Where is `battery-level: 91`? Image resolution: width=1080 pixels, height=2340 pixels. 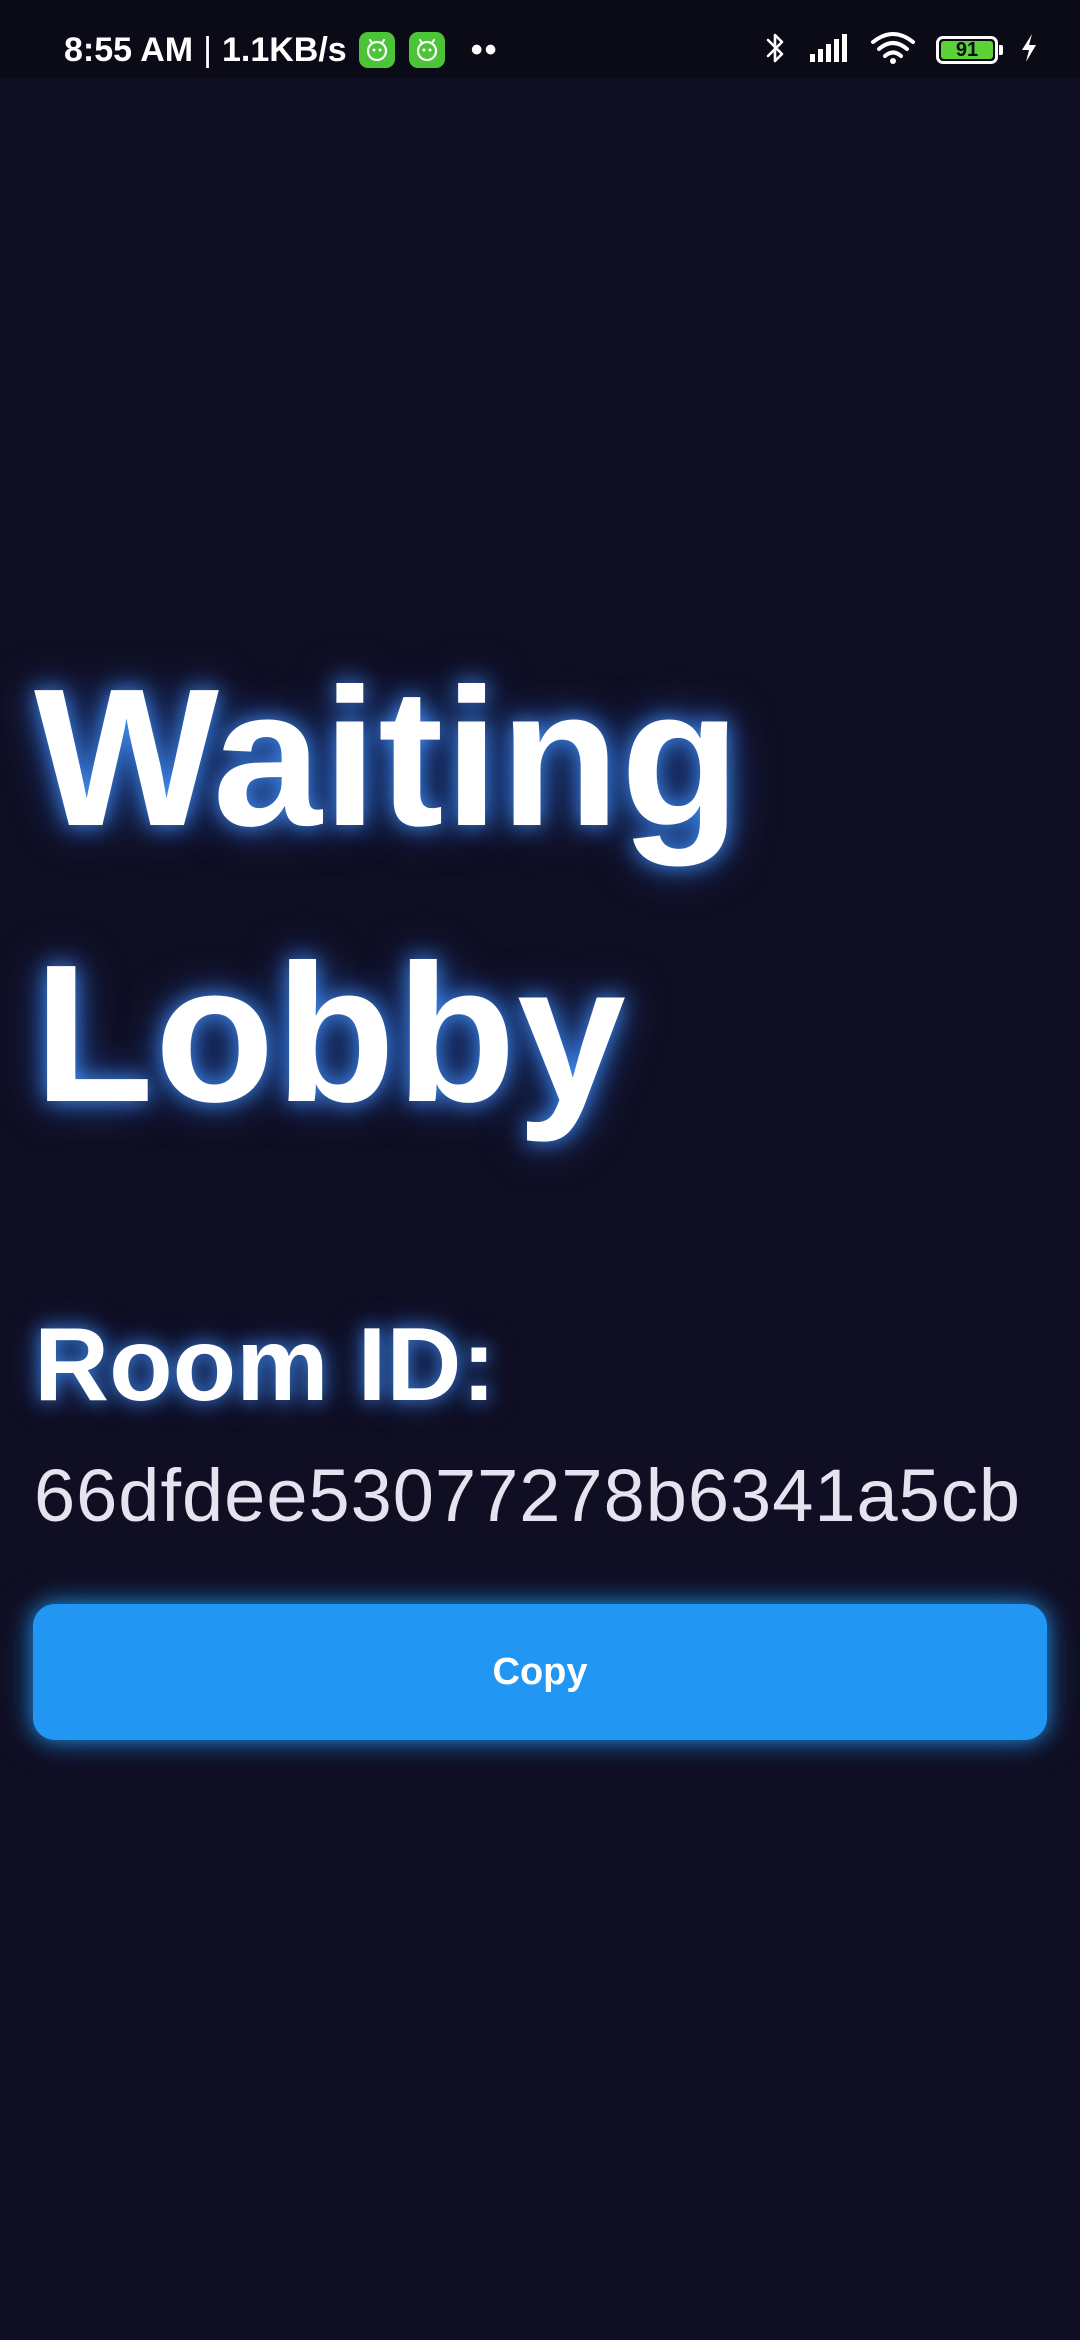 battery-level: 91 is located at coordinates (967, 50).